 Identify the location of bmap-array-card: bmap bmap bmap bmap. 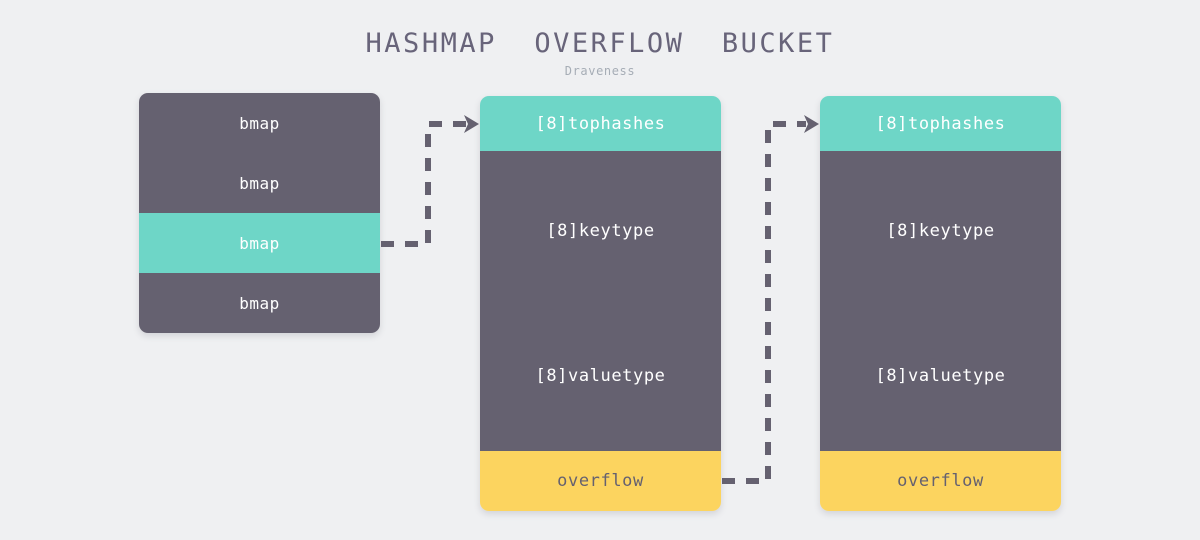
(259, 213).